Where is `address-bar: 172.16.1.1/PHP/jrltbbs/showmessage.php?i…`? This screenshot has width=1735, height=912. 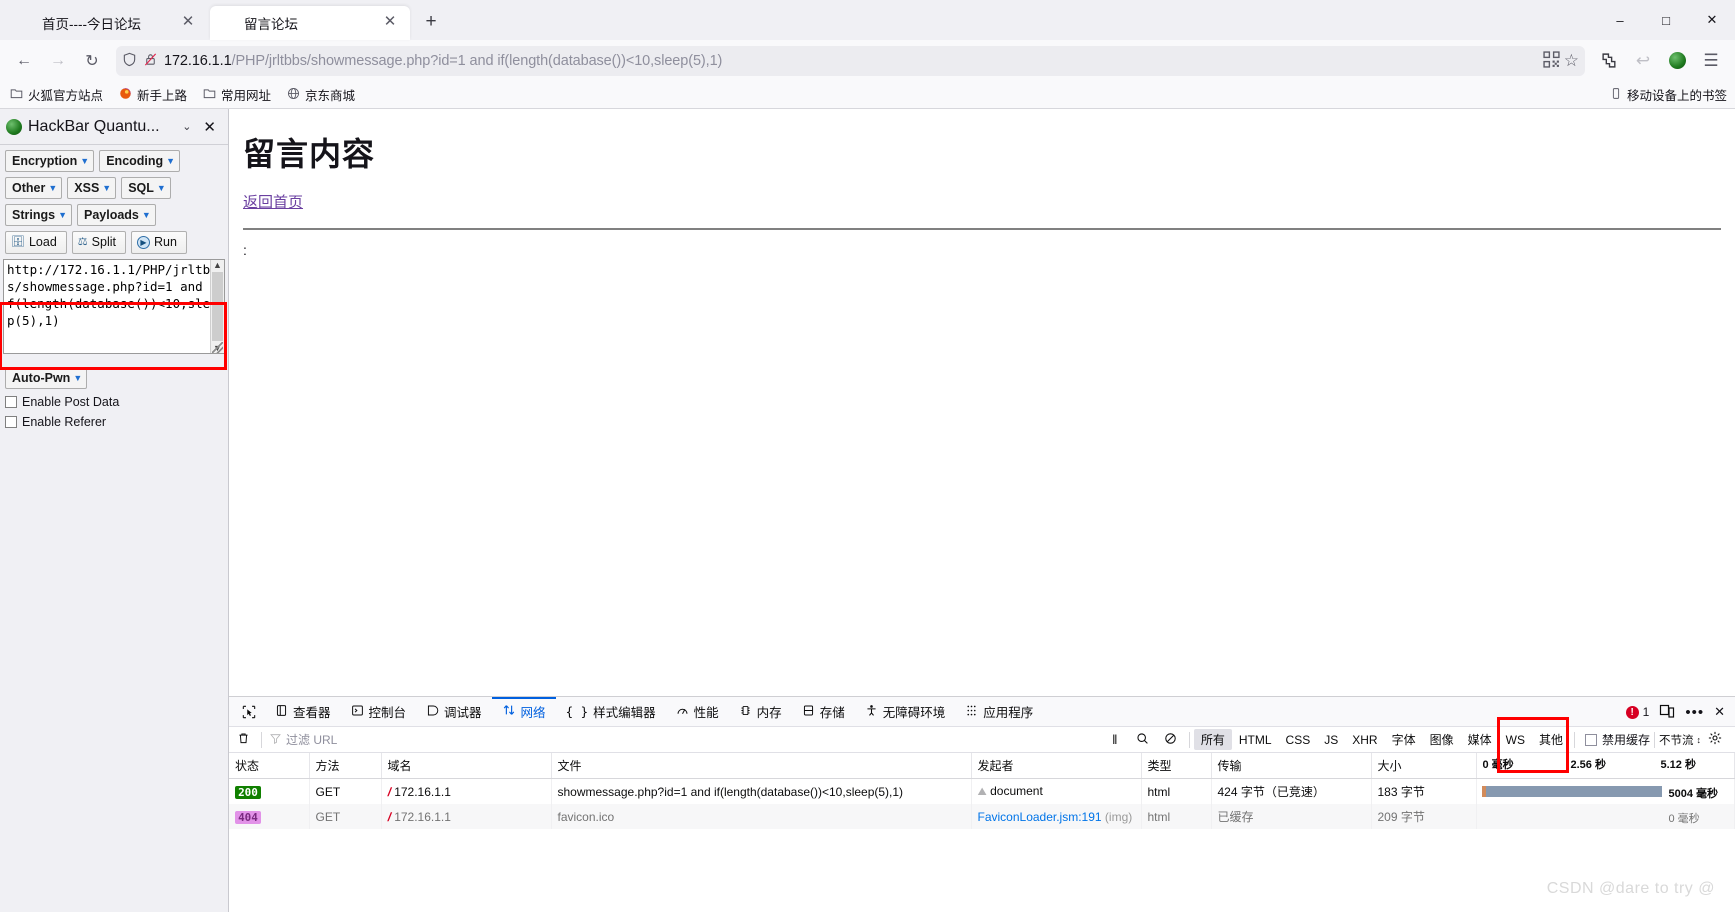
address-bar: 172.16.1.1/PHP/jrltbbs/showmessage.php?i… is located at coordinates (850, 60).